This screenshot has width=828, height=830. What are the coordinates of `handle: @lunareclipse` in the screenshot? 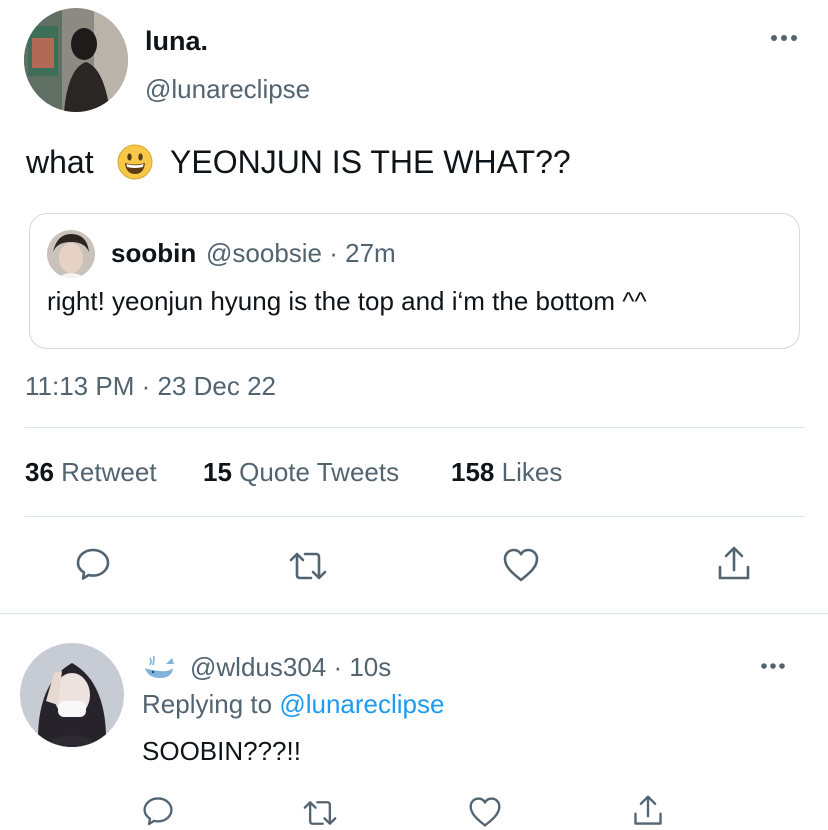 It's located at (227, 89).